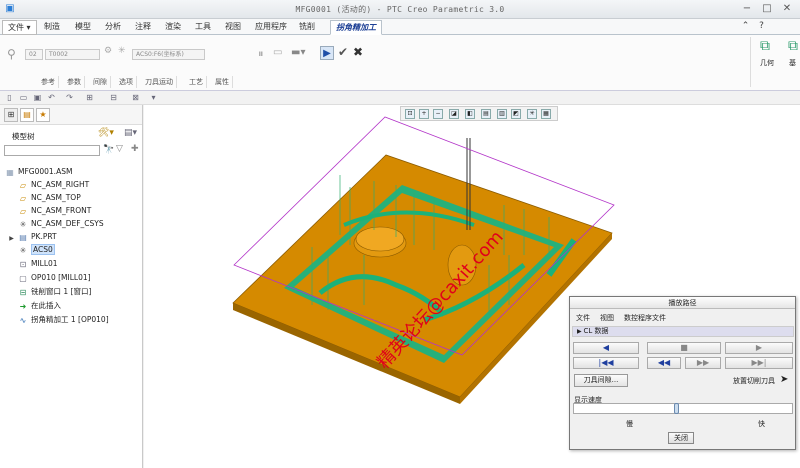  Describe the element at coordinates (793, 46) in the screenshot. I see `base-icon: ⧉` at that location.